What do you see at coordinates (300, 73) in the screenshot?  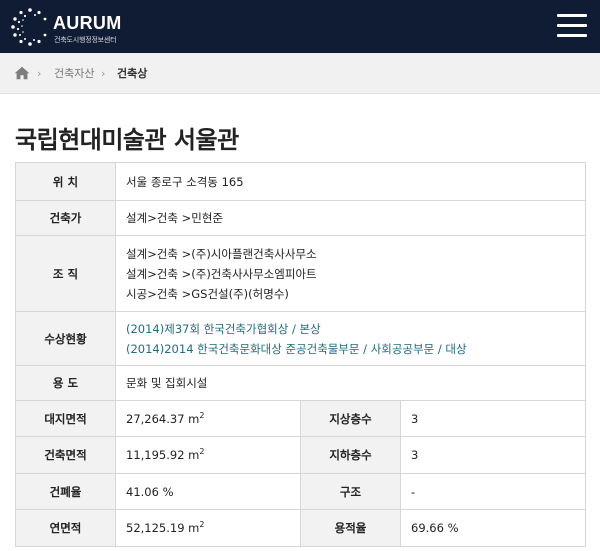 I see `breadcrumb: › 건축자산 › 건축상` at bounding box center [300, 73].